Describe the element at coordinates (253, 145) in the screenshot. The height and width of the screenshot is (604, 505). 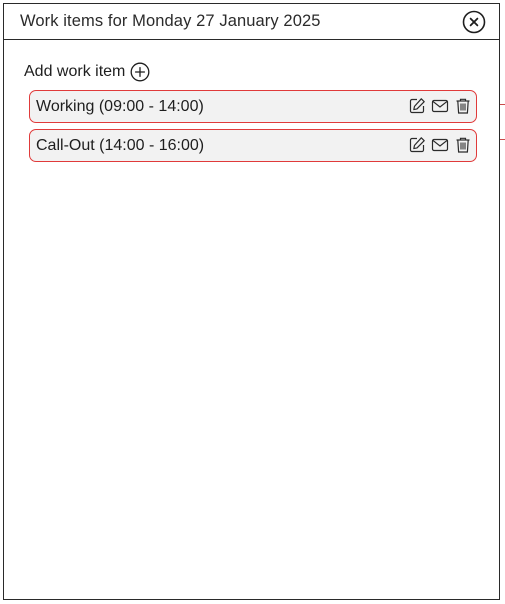
I see `work-item: Call-Out (14:00 - 16:00)` at that location.